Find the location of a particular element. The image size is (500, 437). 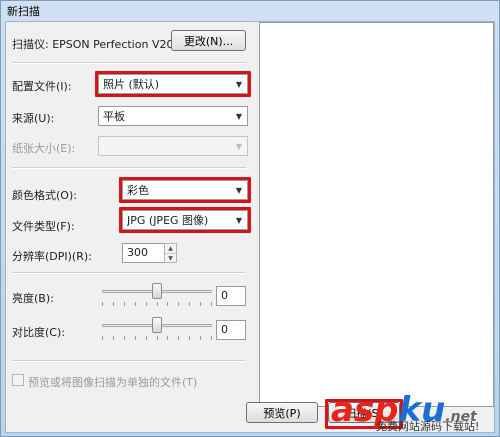

watermark-tagline: 免费网站源码下载站! is located at coordinates (428, 426).